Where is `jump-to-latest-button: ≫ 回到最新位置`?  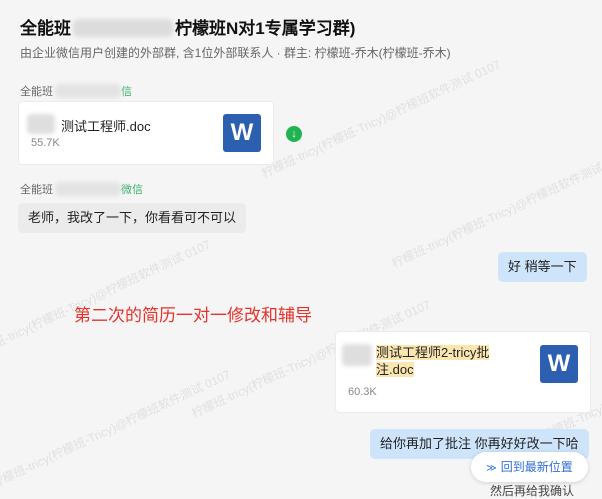 jump-to-latest-button: ≫ 回到最新位置 is located at coordinates (529, 467).